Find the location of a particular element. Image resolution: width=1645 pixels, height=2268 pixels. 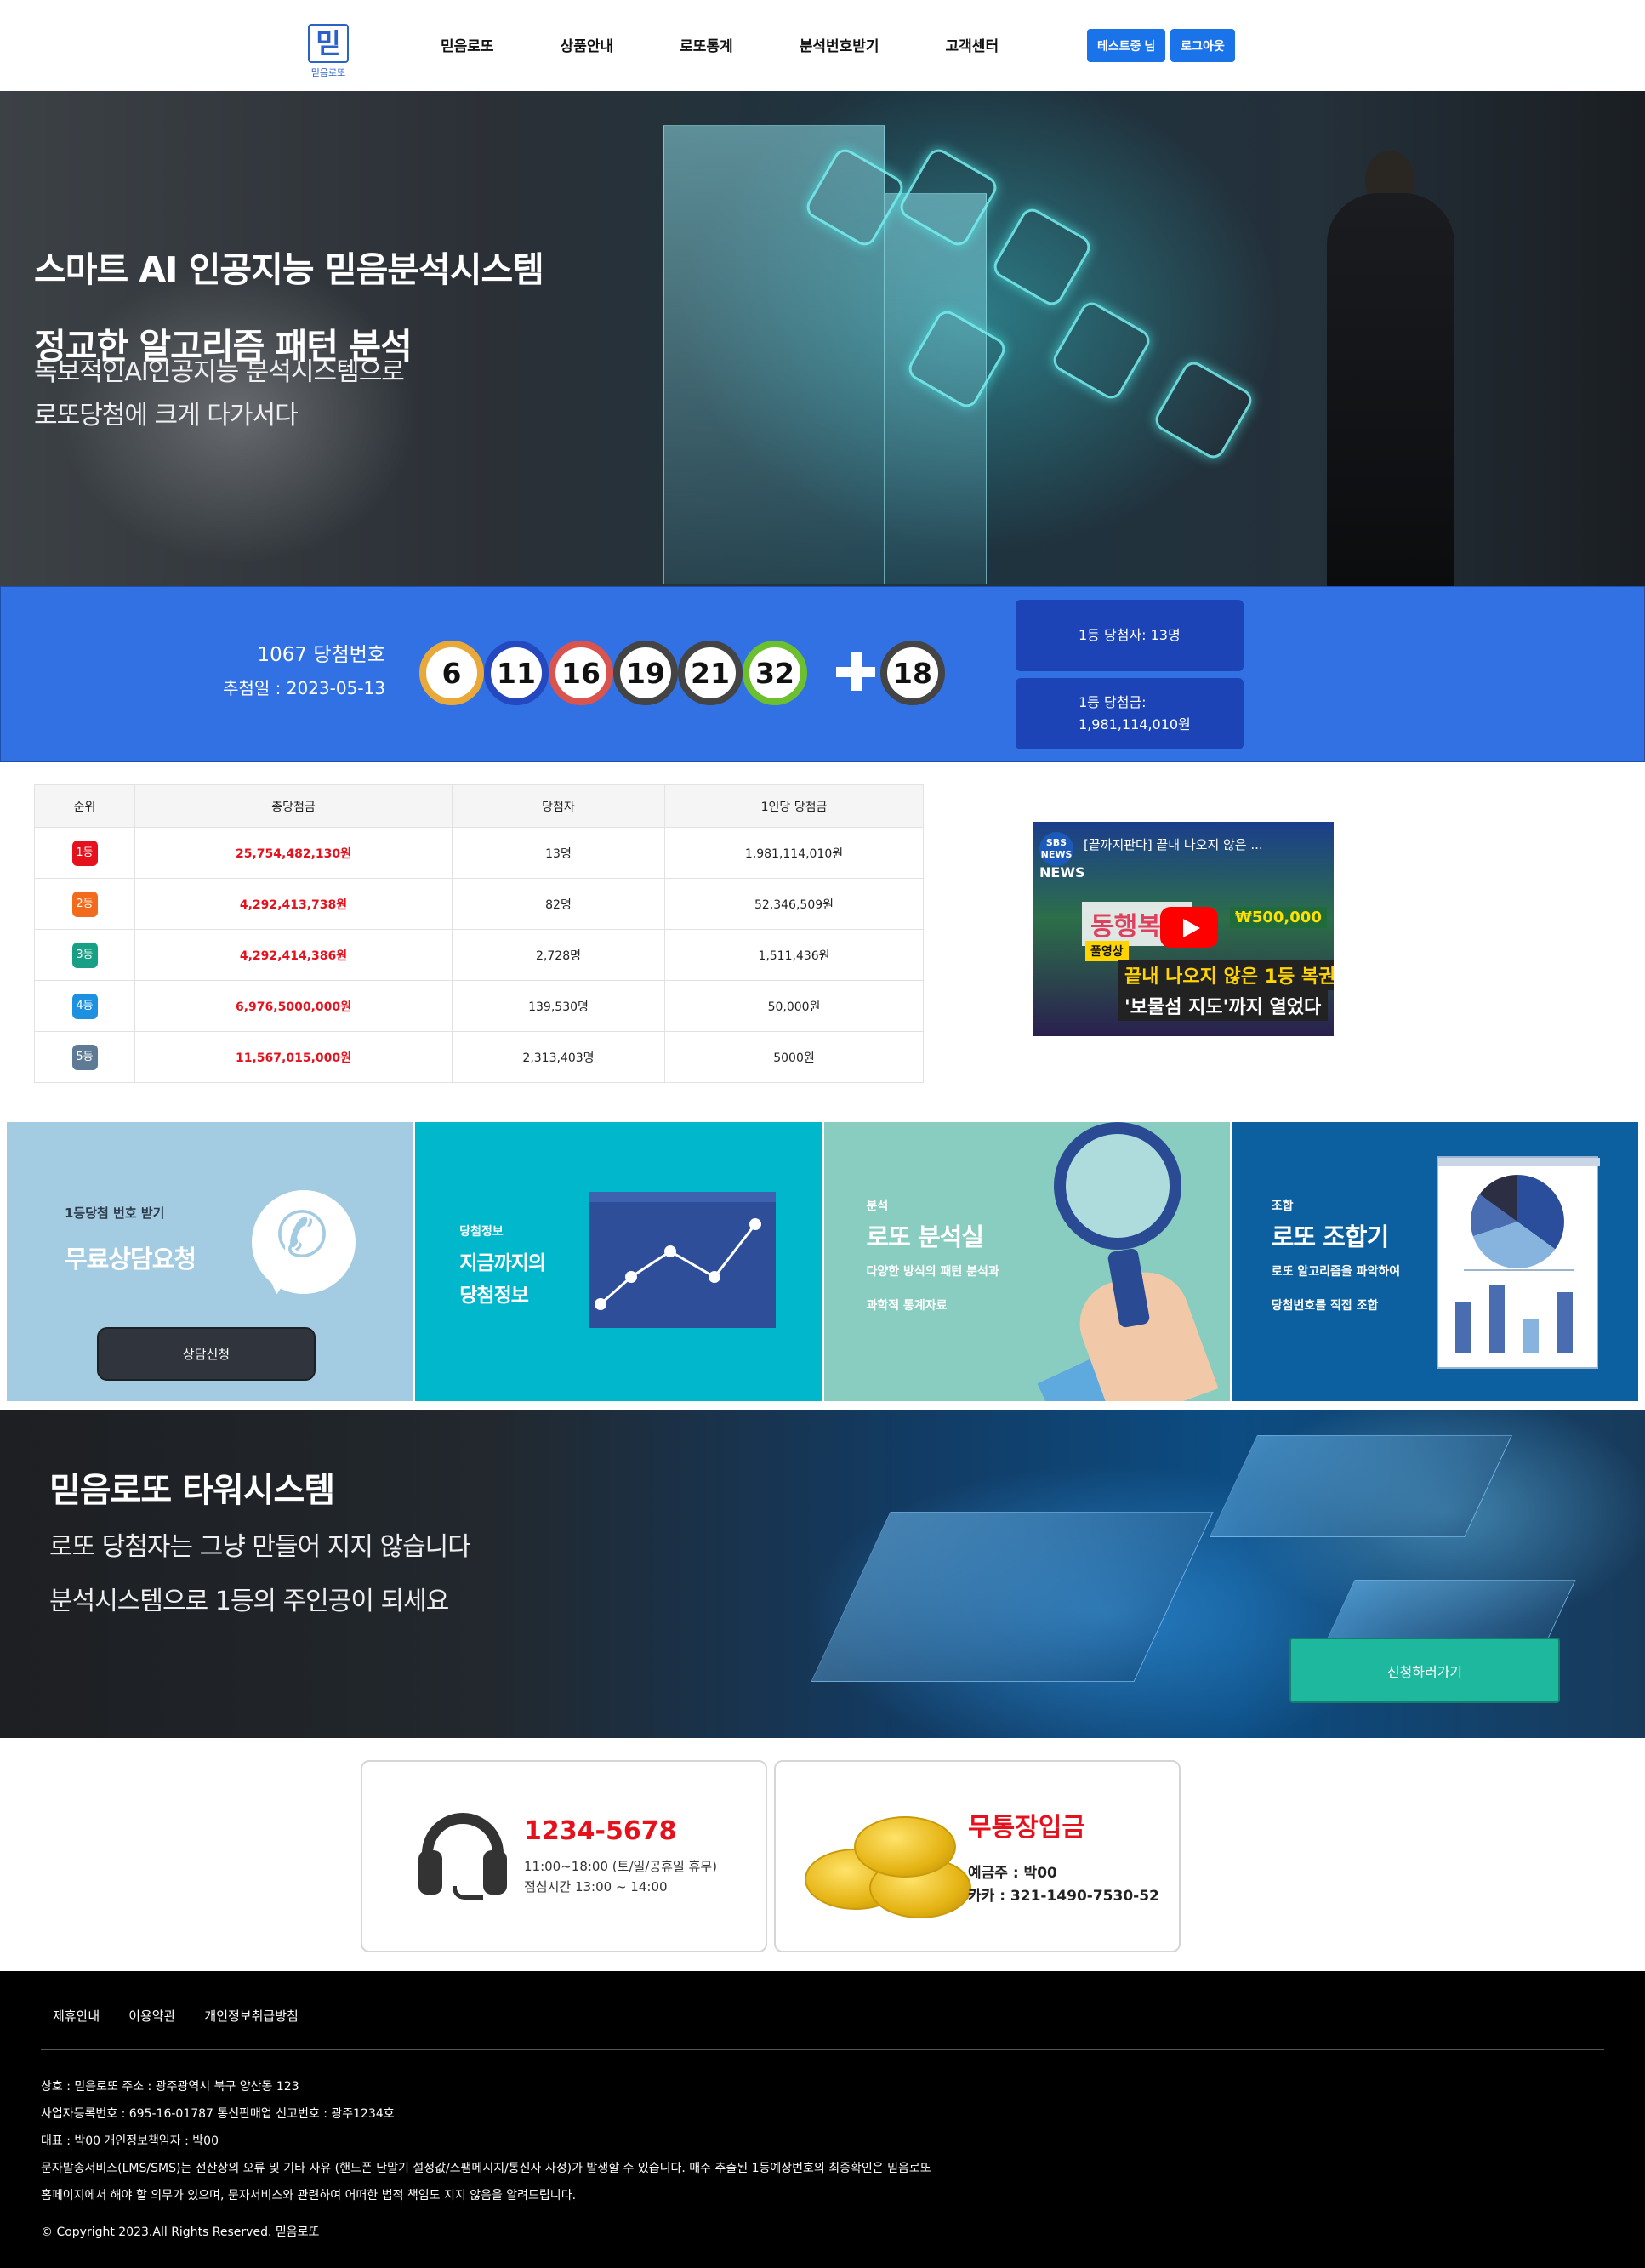

rank-badge: 3등 is located at coordinates (84, 955).